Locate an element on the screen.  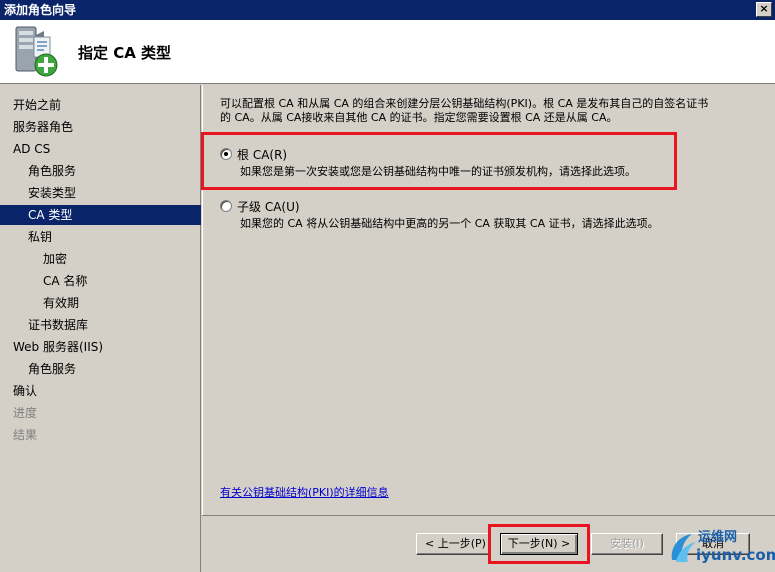
sidebar-item-ca-name: CA 名称 is located at coordinates (100, 281).